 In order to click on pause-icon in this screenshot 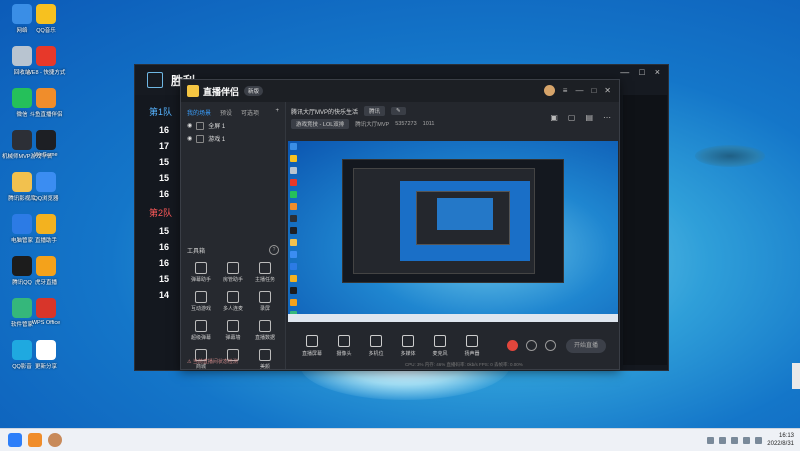, I will do `click(531, 345)`.